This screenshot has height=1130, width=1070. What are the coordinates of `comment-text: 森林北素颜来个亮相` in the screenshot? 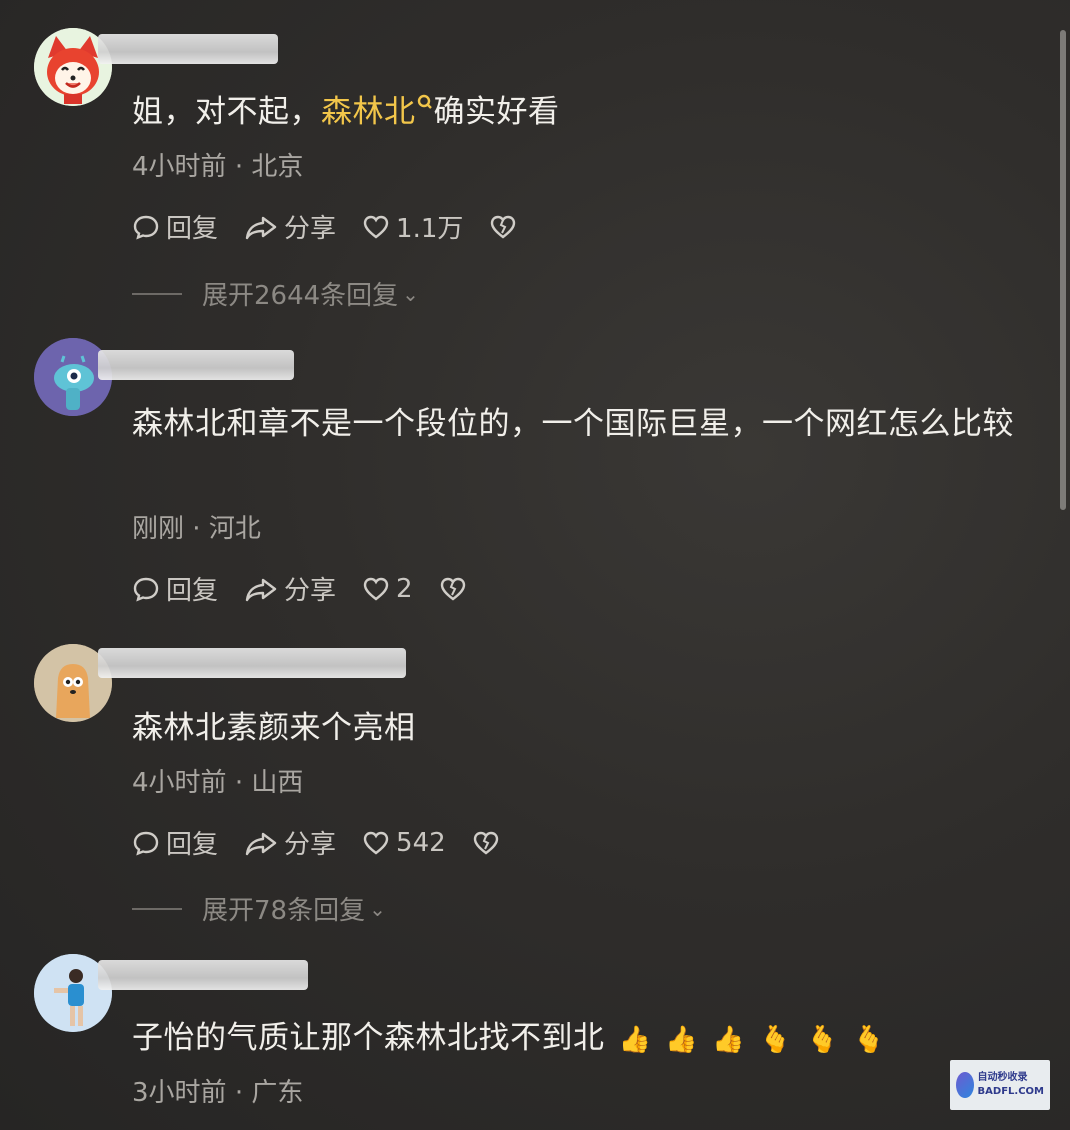 It's located at (274, 728).